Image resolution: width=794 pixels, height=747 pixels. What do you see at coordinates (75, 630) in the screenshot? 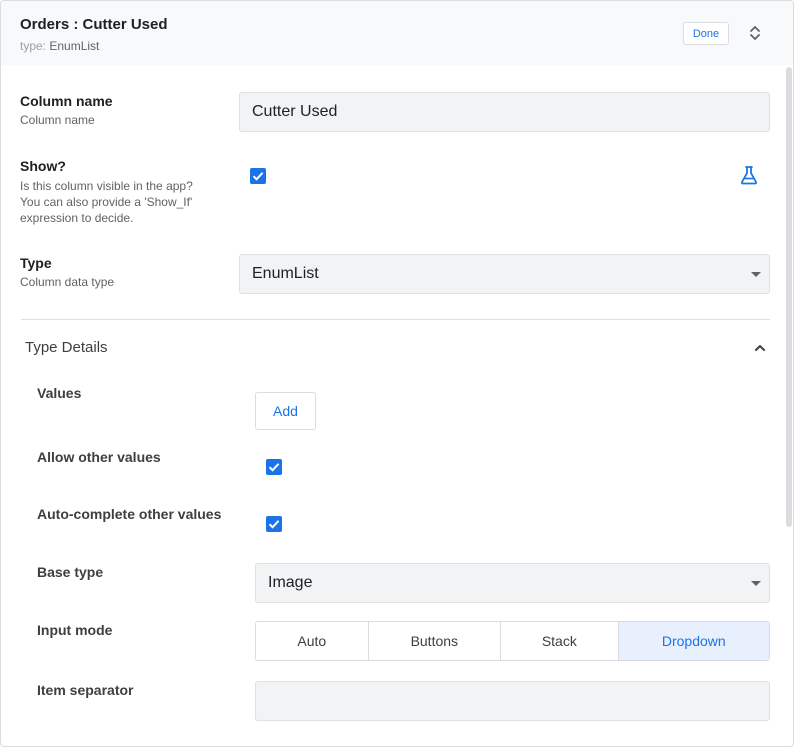
I see `input-mode-label: Input mode` at bounding box center [75, 630].